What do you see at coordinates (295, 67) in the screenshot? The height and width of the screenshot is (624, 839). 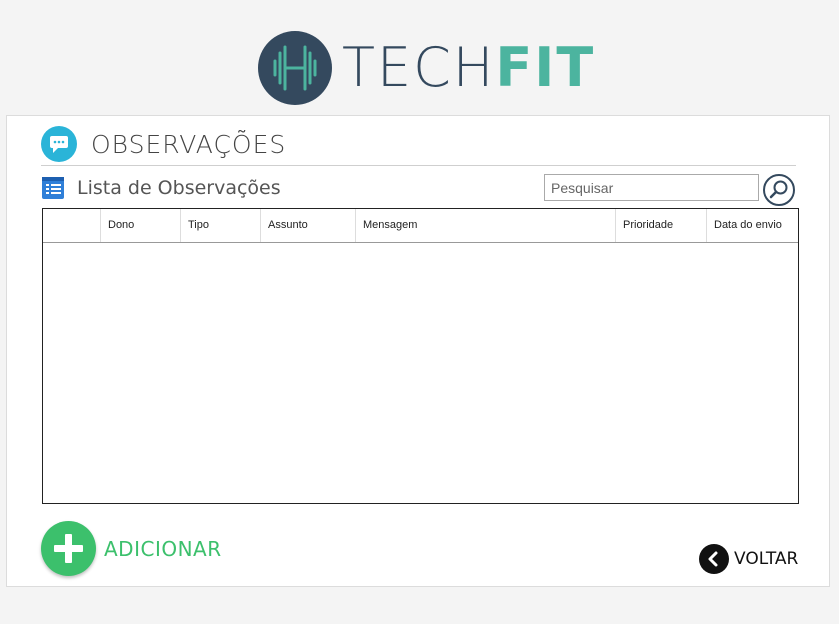 I see `logo-dumbbell-icon` at bounding box center [295, 67].